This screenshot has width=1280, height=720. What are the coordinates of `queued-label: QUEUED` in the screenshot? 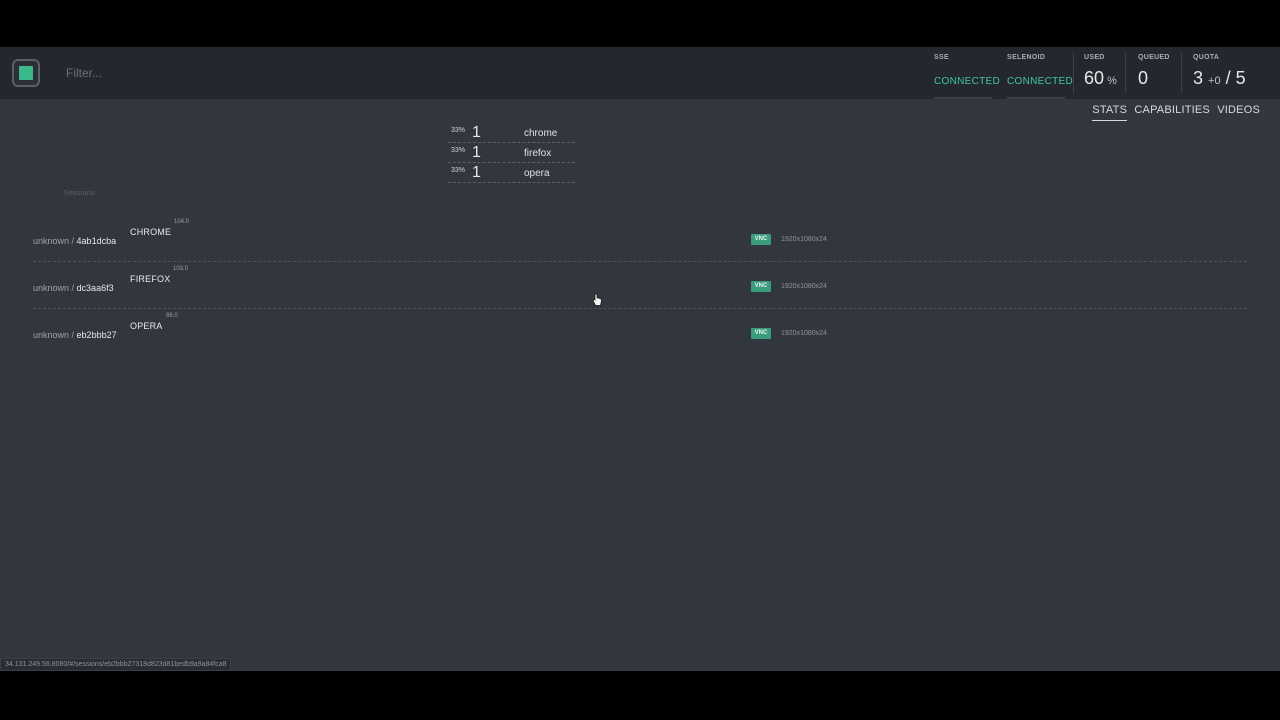 It's located at (1154, 57).